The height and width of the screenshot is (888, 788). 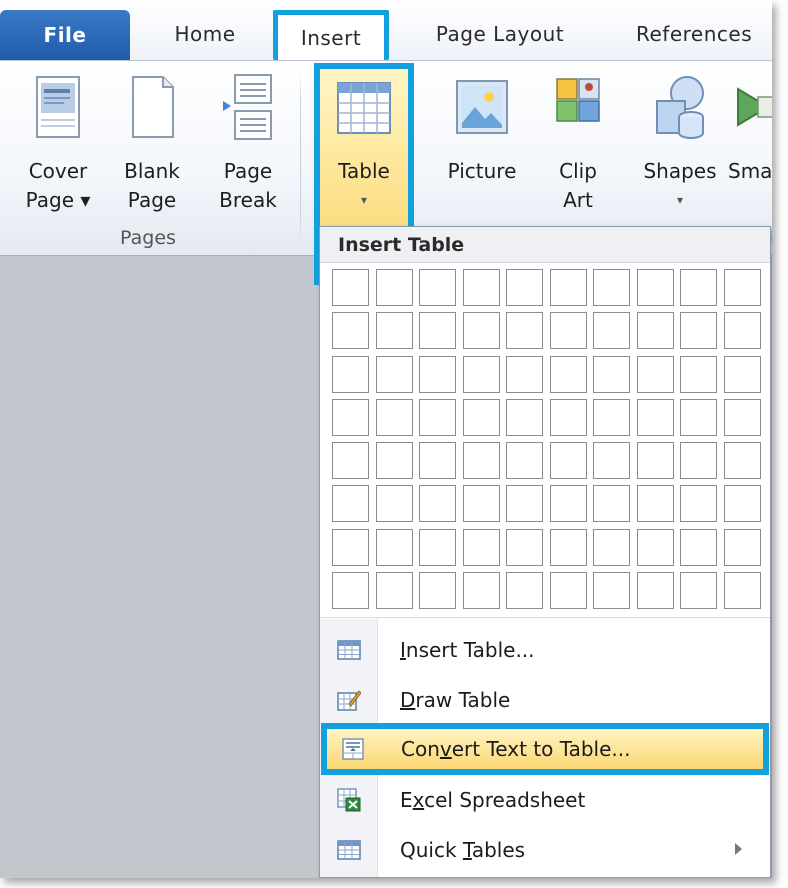 What do you see at coordinates (152, 144) in the screenshot?
I see `blank-page-button: Blank Page` at bounding box center [152, 144].